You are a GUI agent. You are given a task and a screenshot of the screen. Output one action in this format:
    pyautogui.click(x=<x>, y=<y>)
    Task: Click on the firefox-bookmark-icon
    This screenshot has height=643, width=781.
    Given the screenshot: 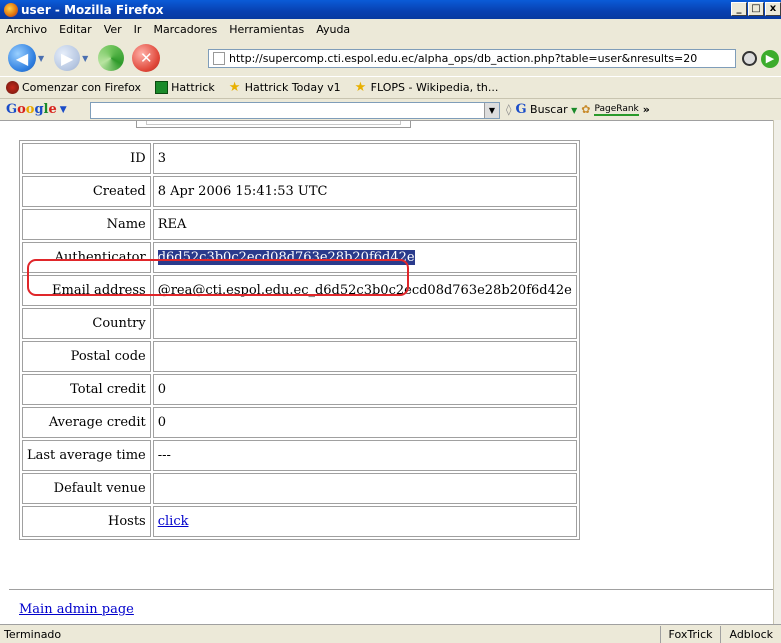 What is the action you would take?
    pyautogui.click(x=12, y=87)
    